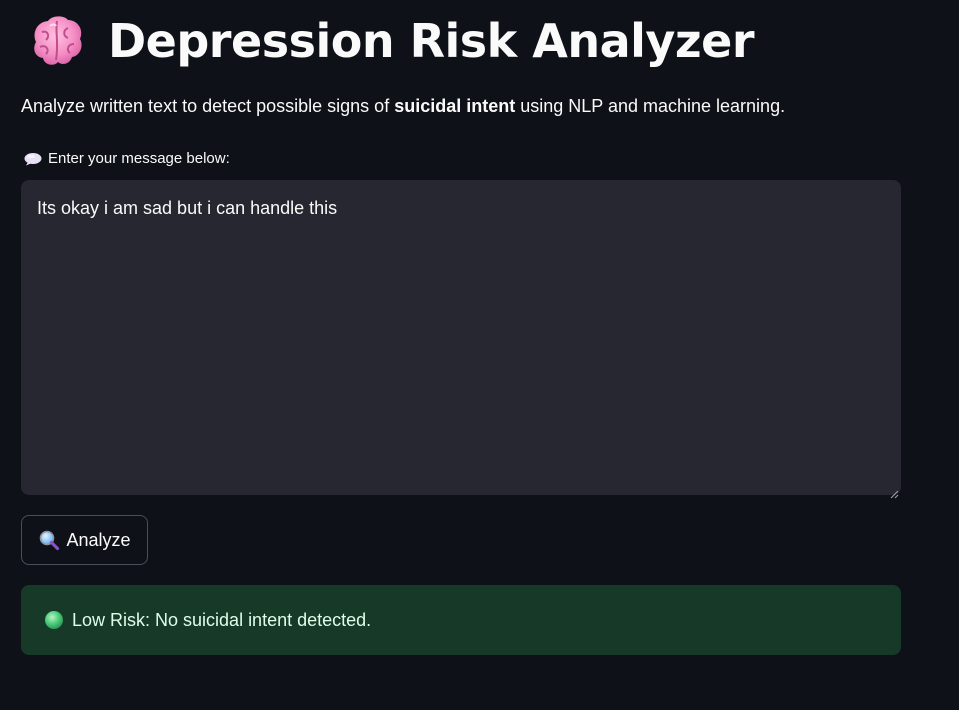 This screenshot has height=710, width=959. Describe the element at coordinates (49, 540) in the screenshot. I see `magnifier-icon` at that location.